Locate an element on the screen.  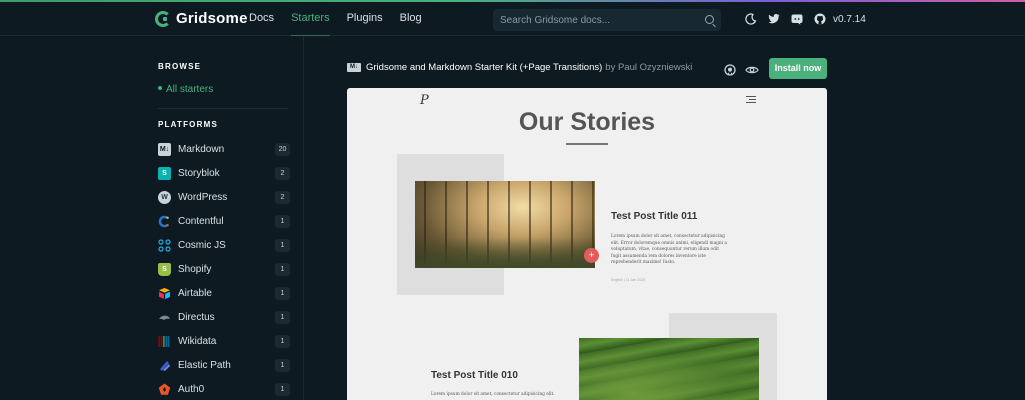
platform-markdown: M↓ Markdown 20 is located at coordinates (224, 149).